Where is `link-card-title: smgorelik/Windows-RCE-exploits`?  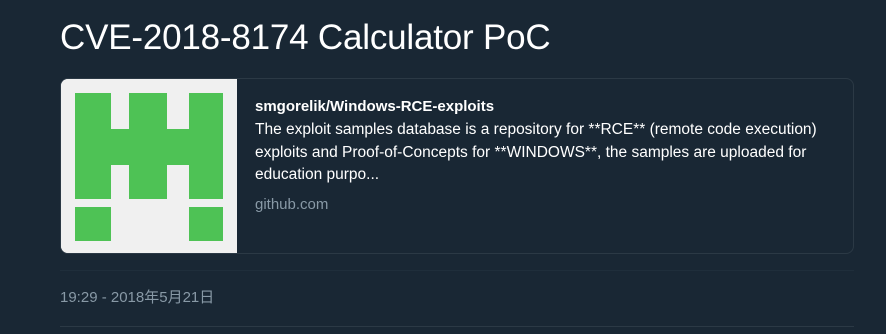
link-card-title: smgorelik/Windows-RCE-exploits is located at coordinates (547, 107).